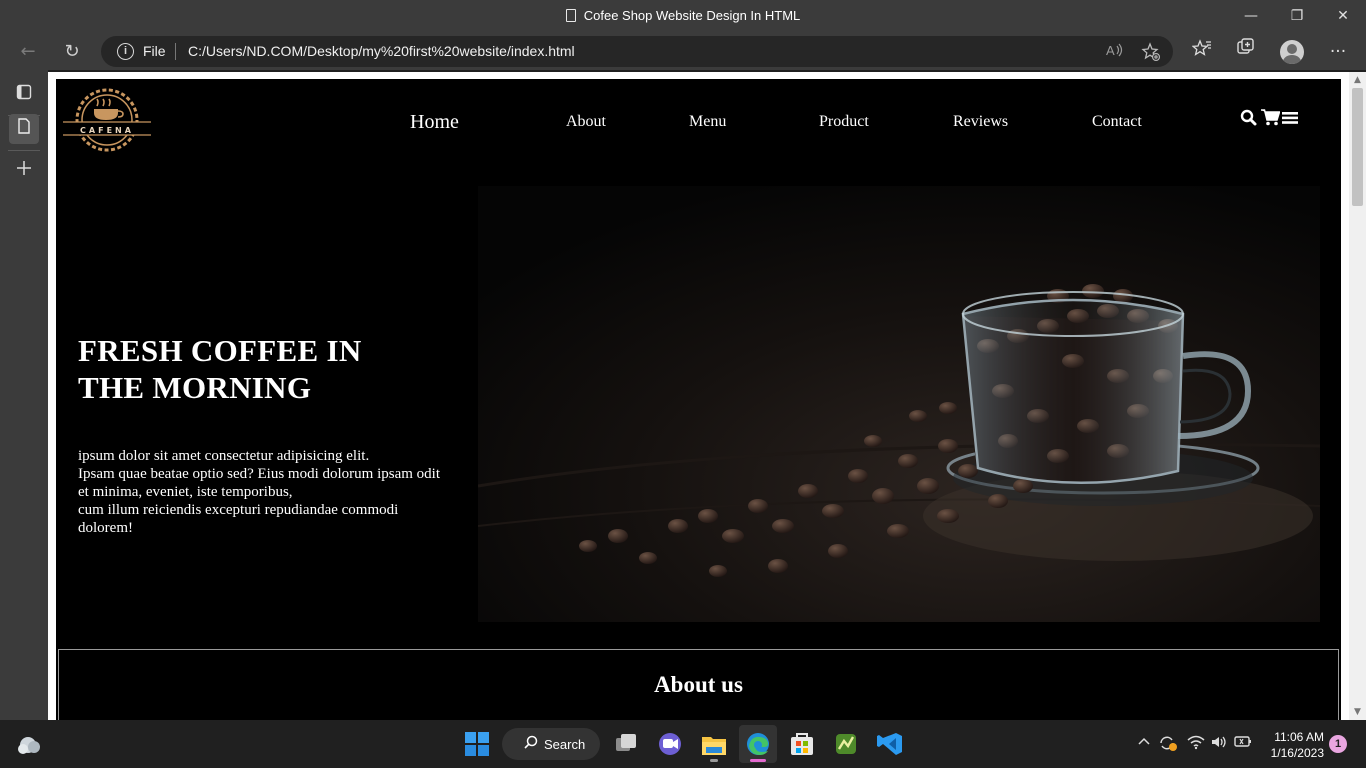 Image resolution: width=1366 pixels, height=768 pixels. I want to click on minimize-button: —, so click(1251, 16).